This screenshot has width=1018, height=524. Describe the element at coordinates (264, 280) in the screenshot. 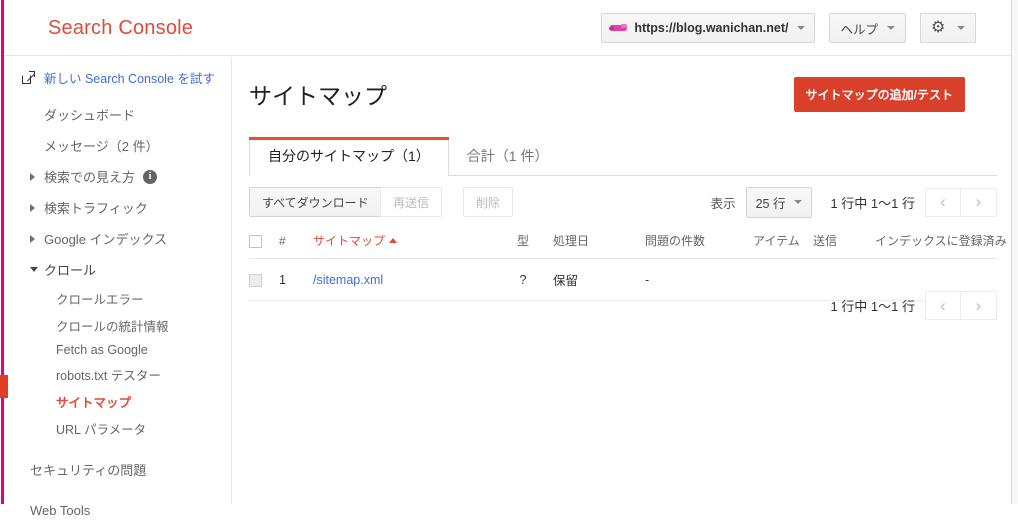

I see `row-select-cell` at that location.